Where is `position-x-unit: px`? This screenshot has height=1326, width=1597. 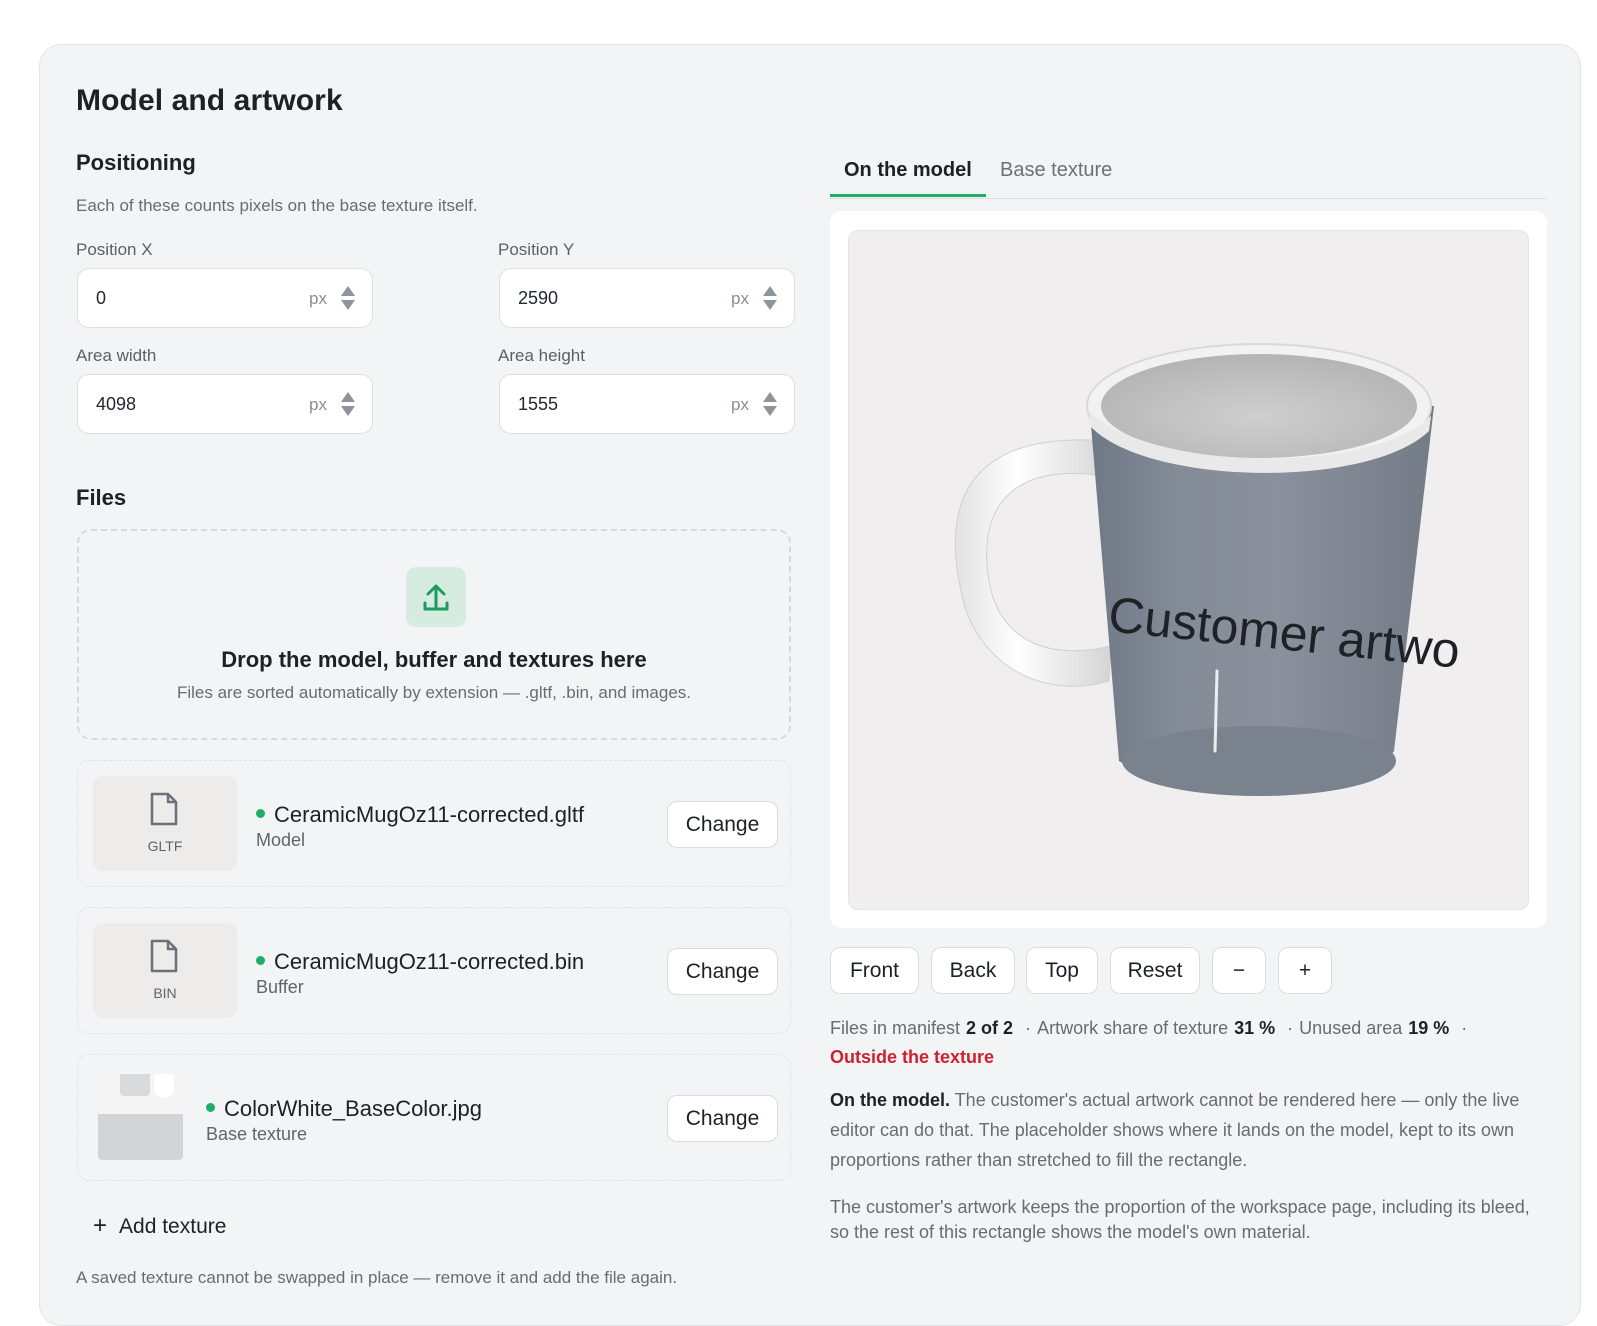 position-x-unit: px is located at coordinates (318, 298).